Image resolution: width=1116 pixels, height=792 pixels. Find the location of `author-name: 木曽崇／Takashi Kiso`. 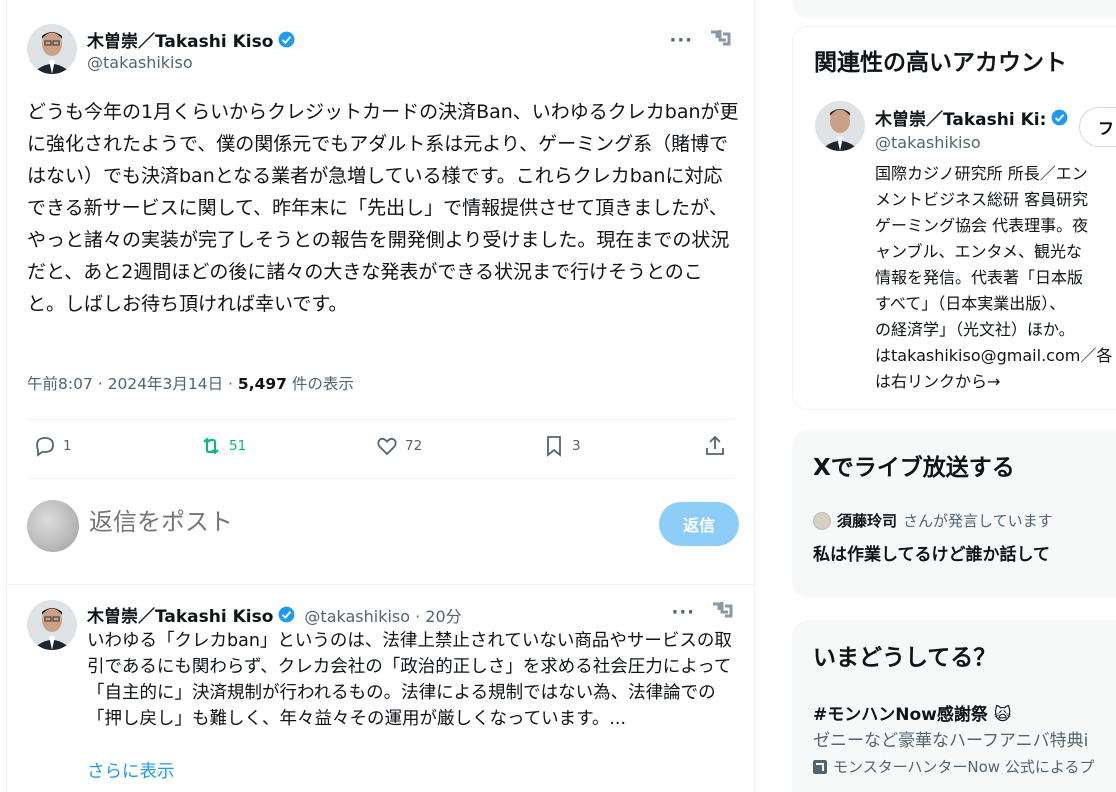

author-name: 木曽崇／Takashi Kiso is located at coordinates (180, 39).